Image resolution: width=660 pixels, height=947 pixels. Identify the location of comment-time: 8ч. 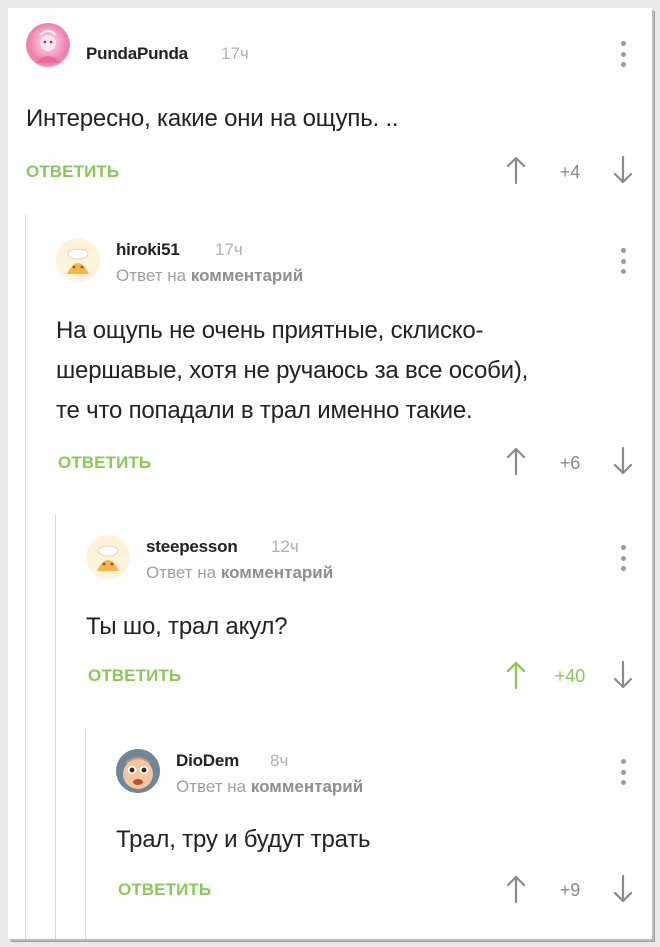
(279, 760).